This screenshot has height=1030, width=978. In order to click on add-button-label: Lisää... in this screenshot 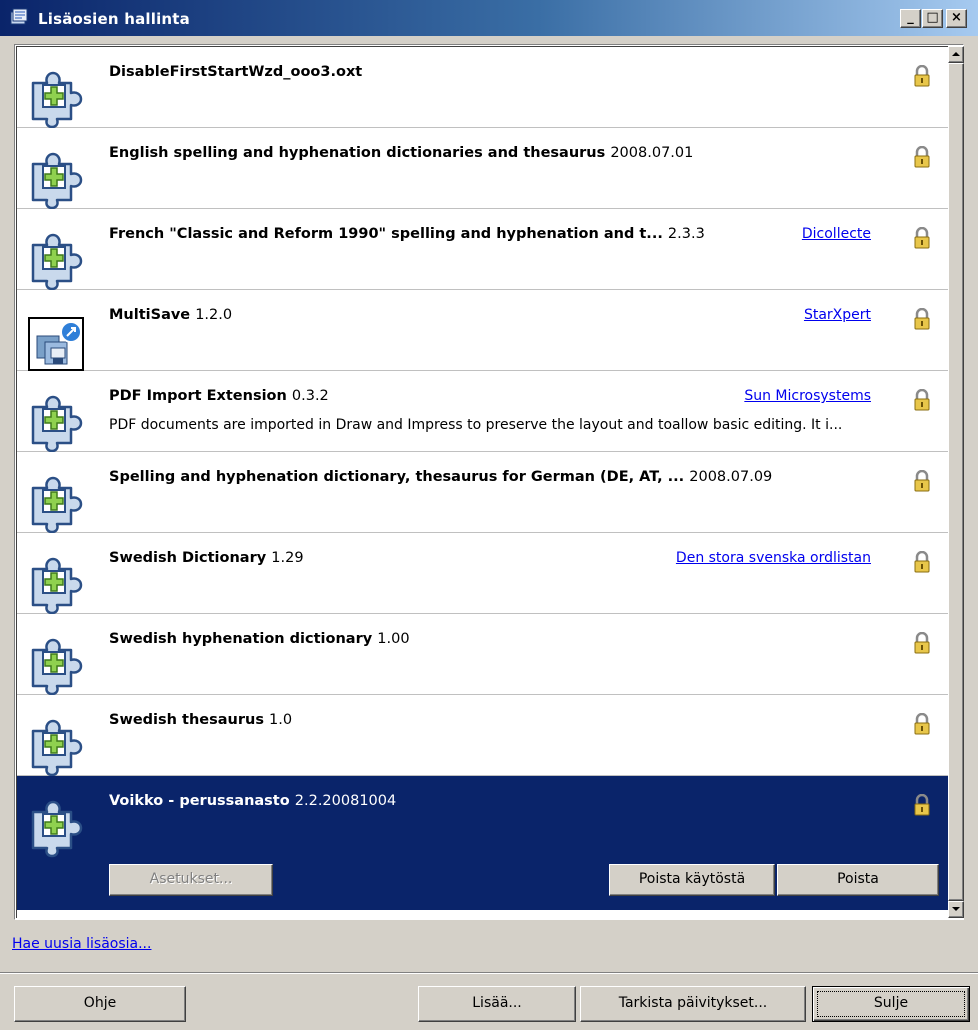, I will do `click(497, 1003)`.